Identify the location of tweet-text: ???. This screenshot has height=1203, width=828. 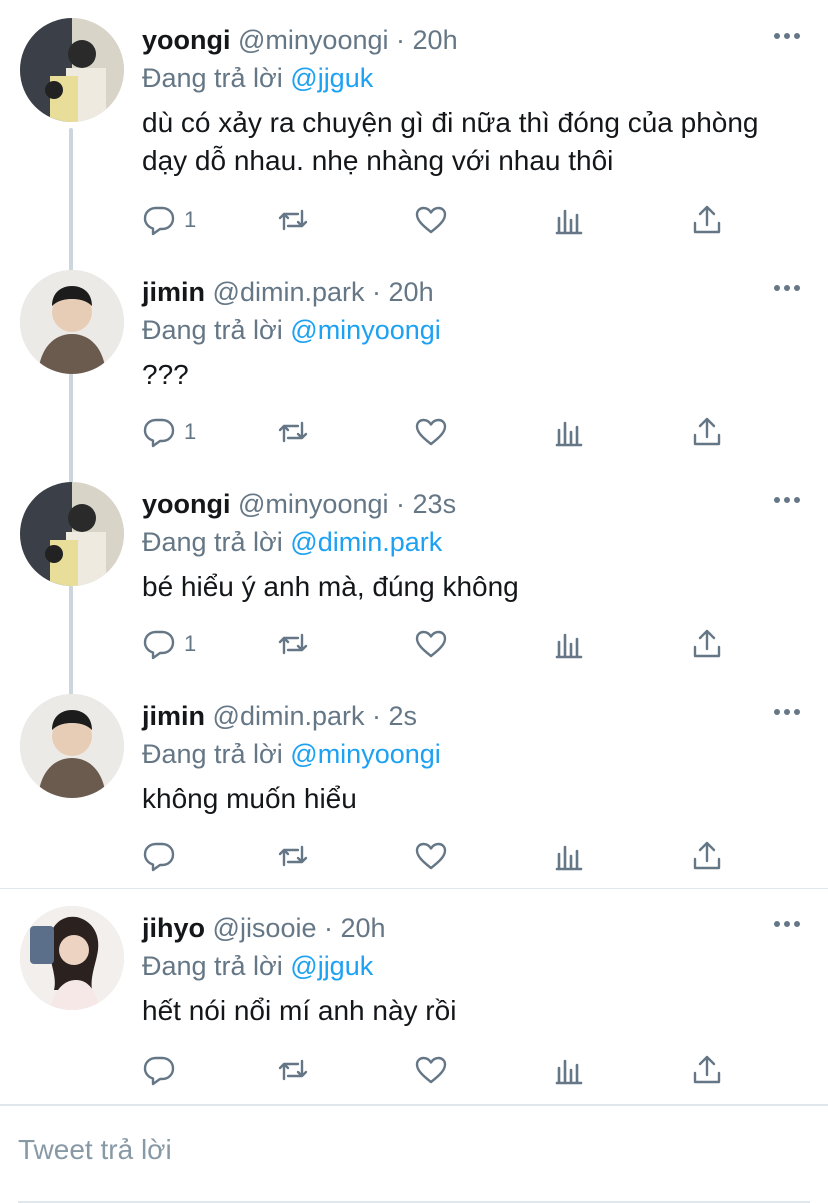
(165, 374).